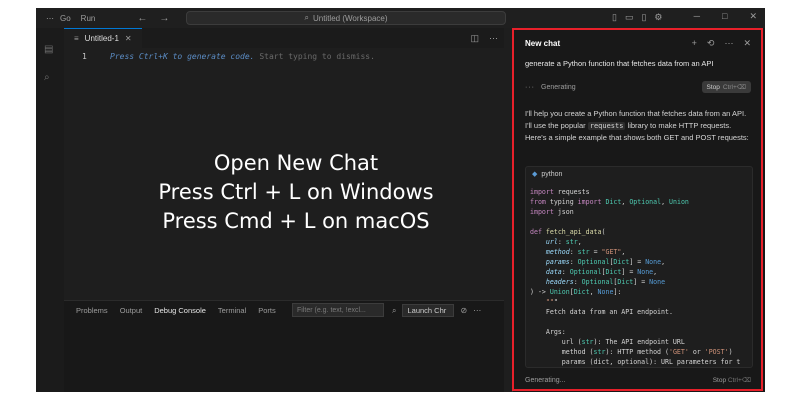  I want to click on launch-config-select: Launch Chr, so click(428, 310).